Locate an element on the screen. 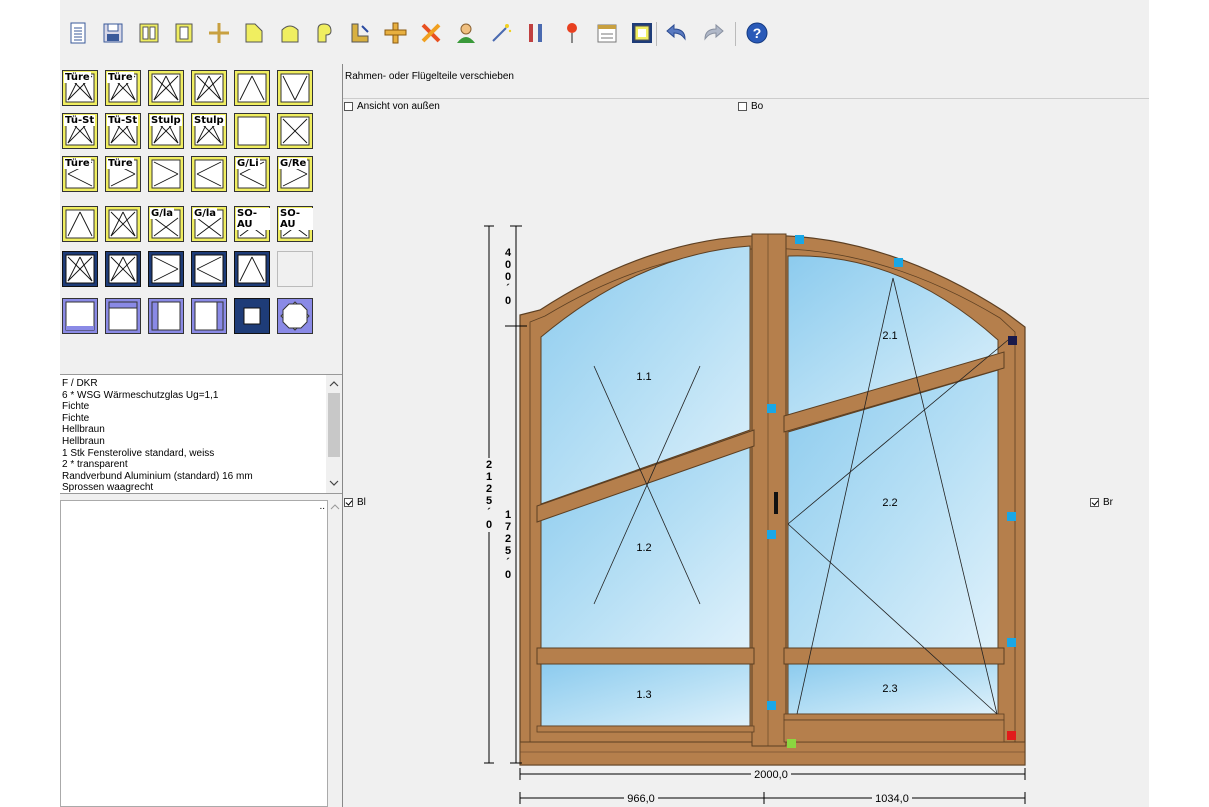  window-type-button: G/Li is located at coordinates (252, 174).